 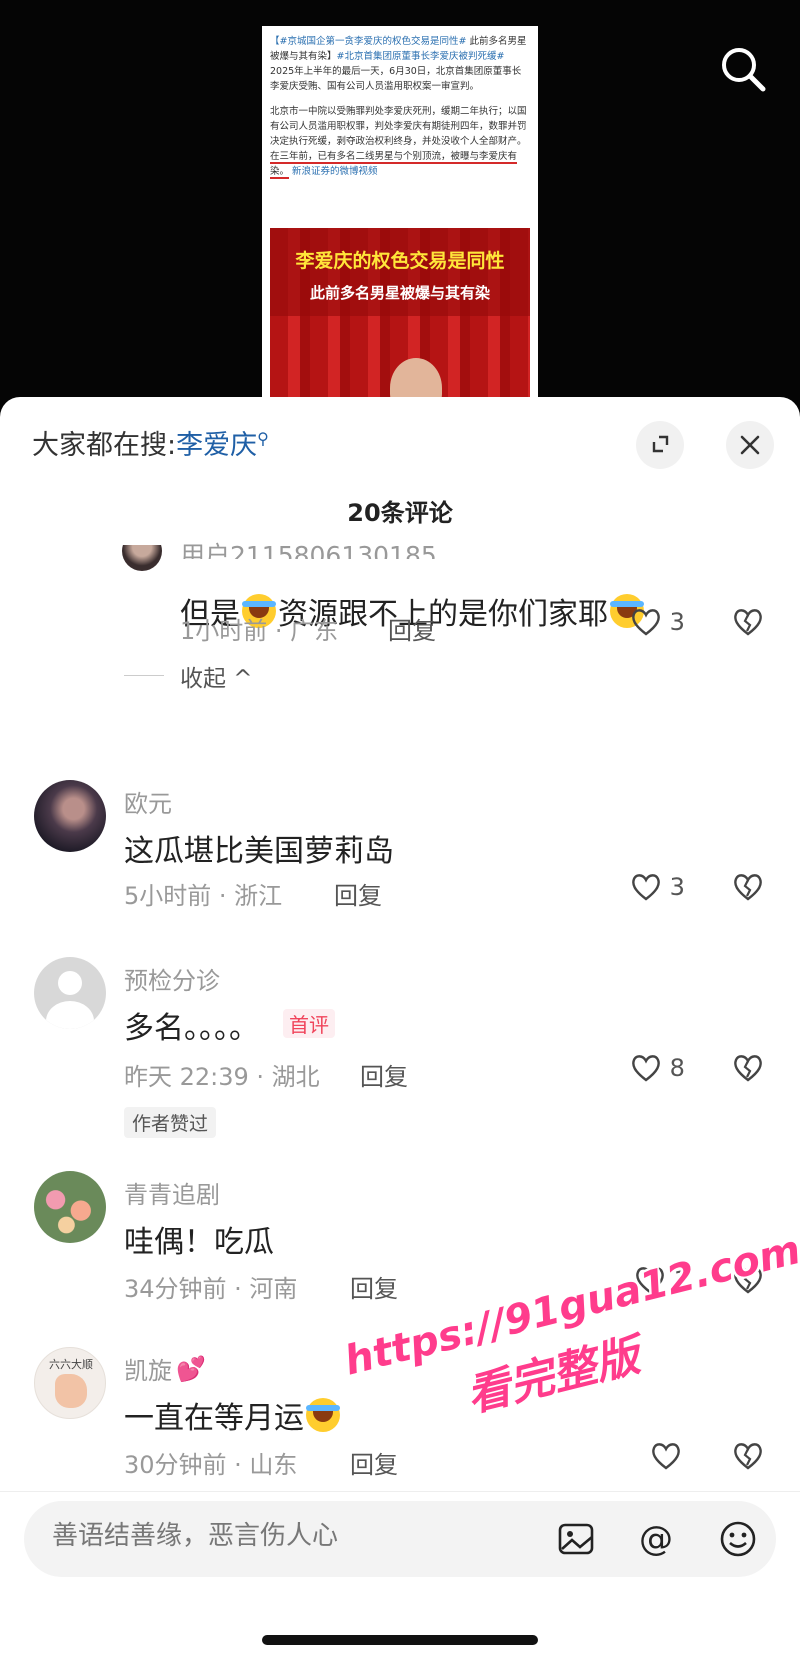 I want to click on comment-text: 哇偶！吃瓜, so click(x=199, y=1242).